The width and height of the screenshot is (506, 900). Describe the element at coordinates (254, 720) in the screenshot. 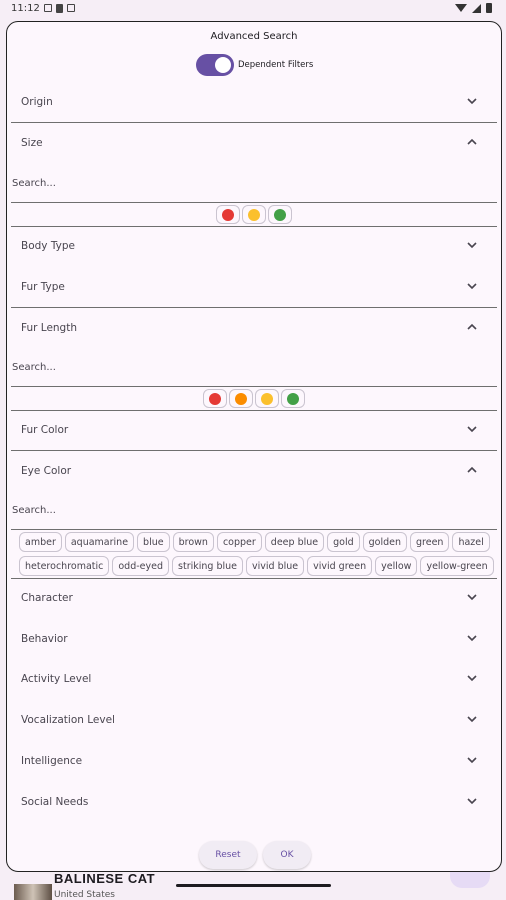

I see `section-vocalization-level: Vocalization Level` at that location.